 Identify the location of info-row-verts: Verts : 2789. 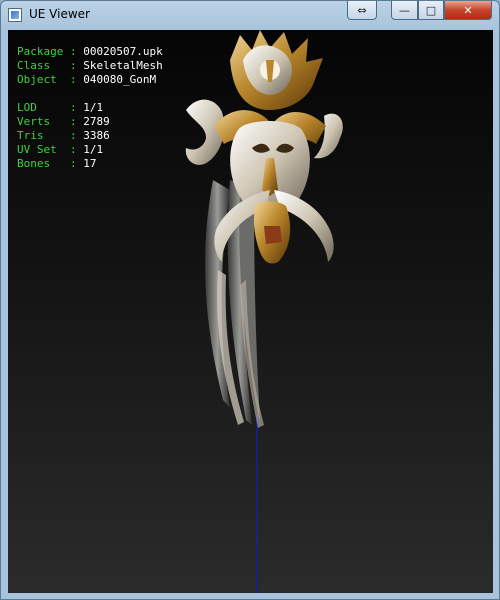
(90, 122).